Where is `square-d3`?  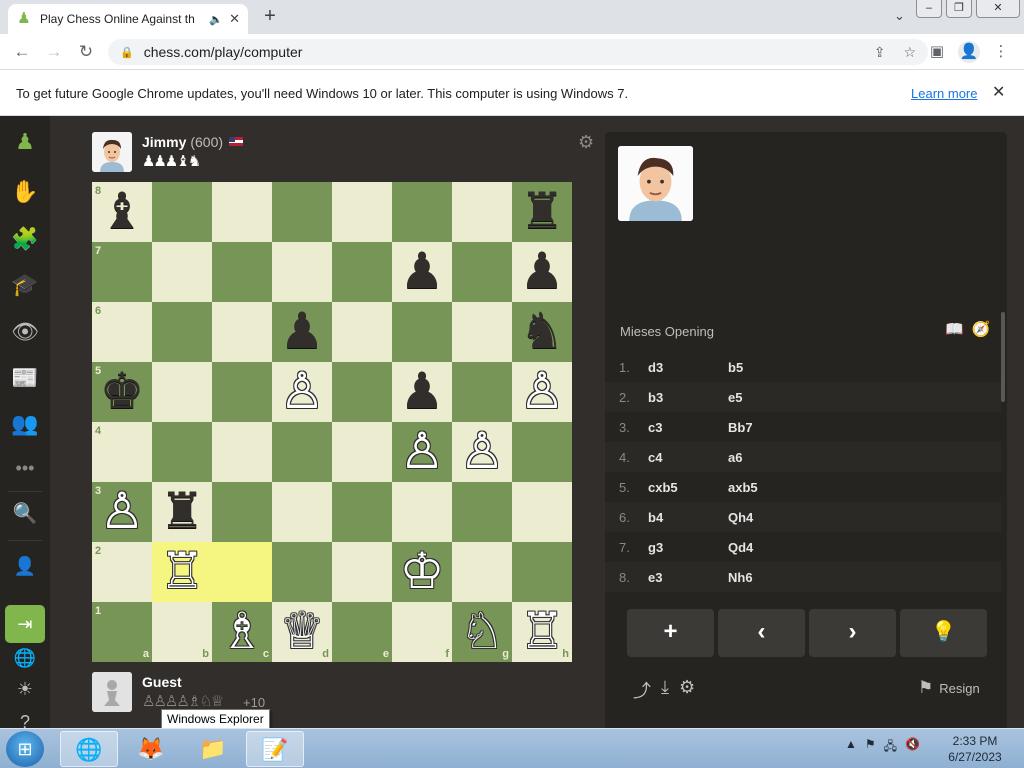
square-d3 is located at coordinates (302, 512).